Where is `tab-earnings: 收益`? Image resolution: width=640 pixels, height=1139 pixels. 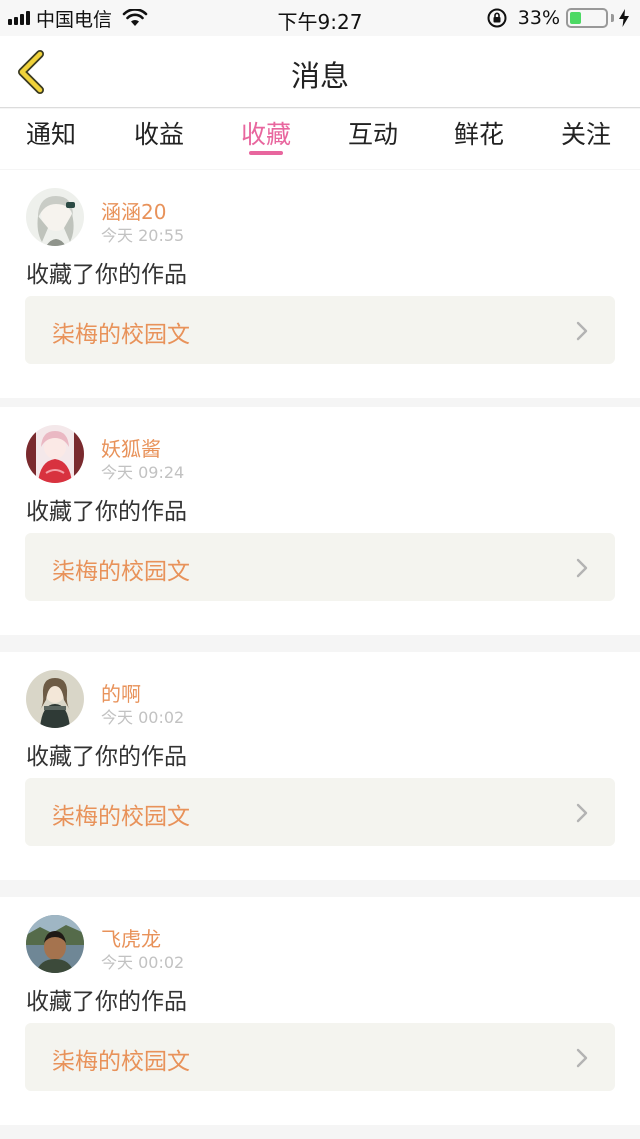
tab-earnings: 收益 is located at coordinates (159, 133).